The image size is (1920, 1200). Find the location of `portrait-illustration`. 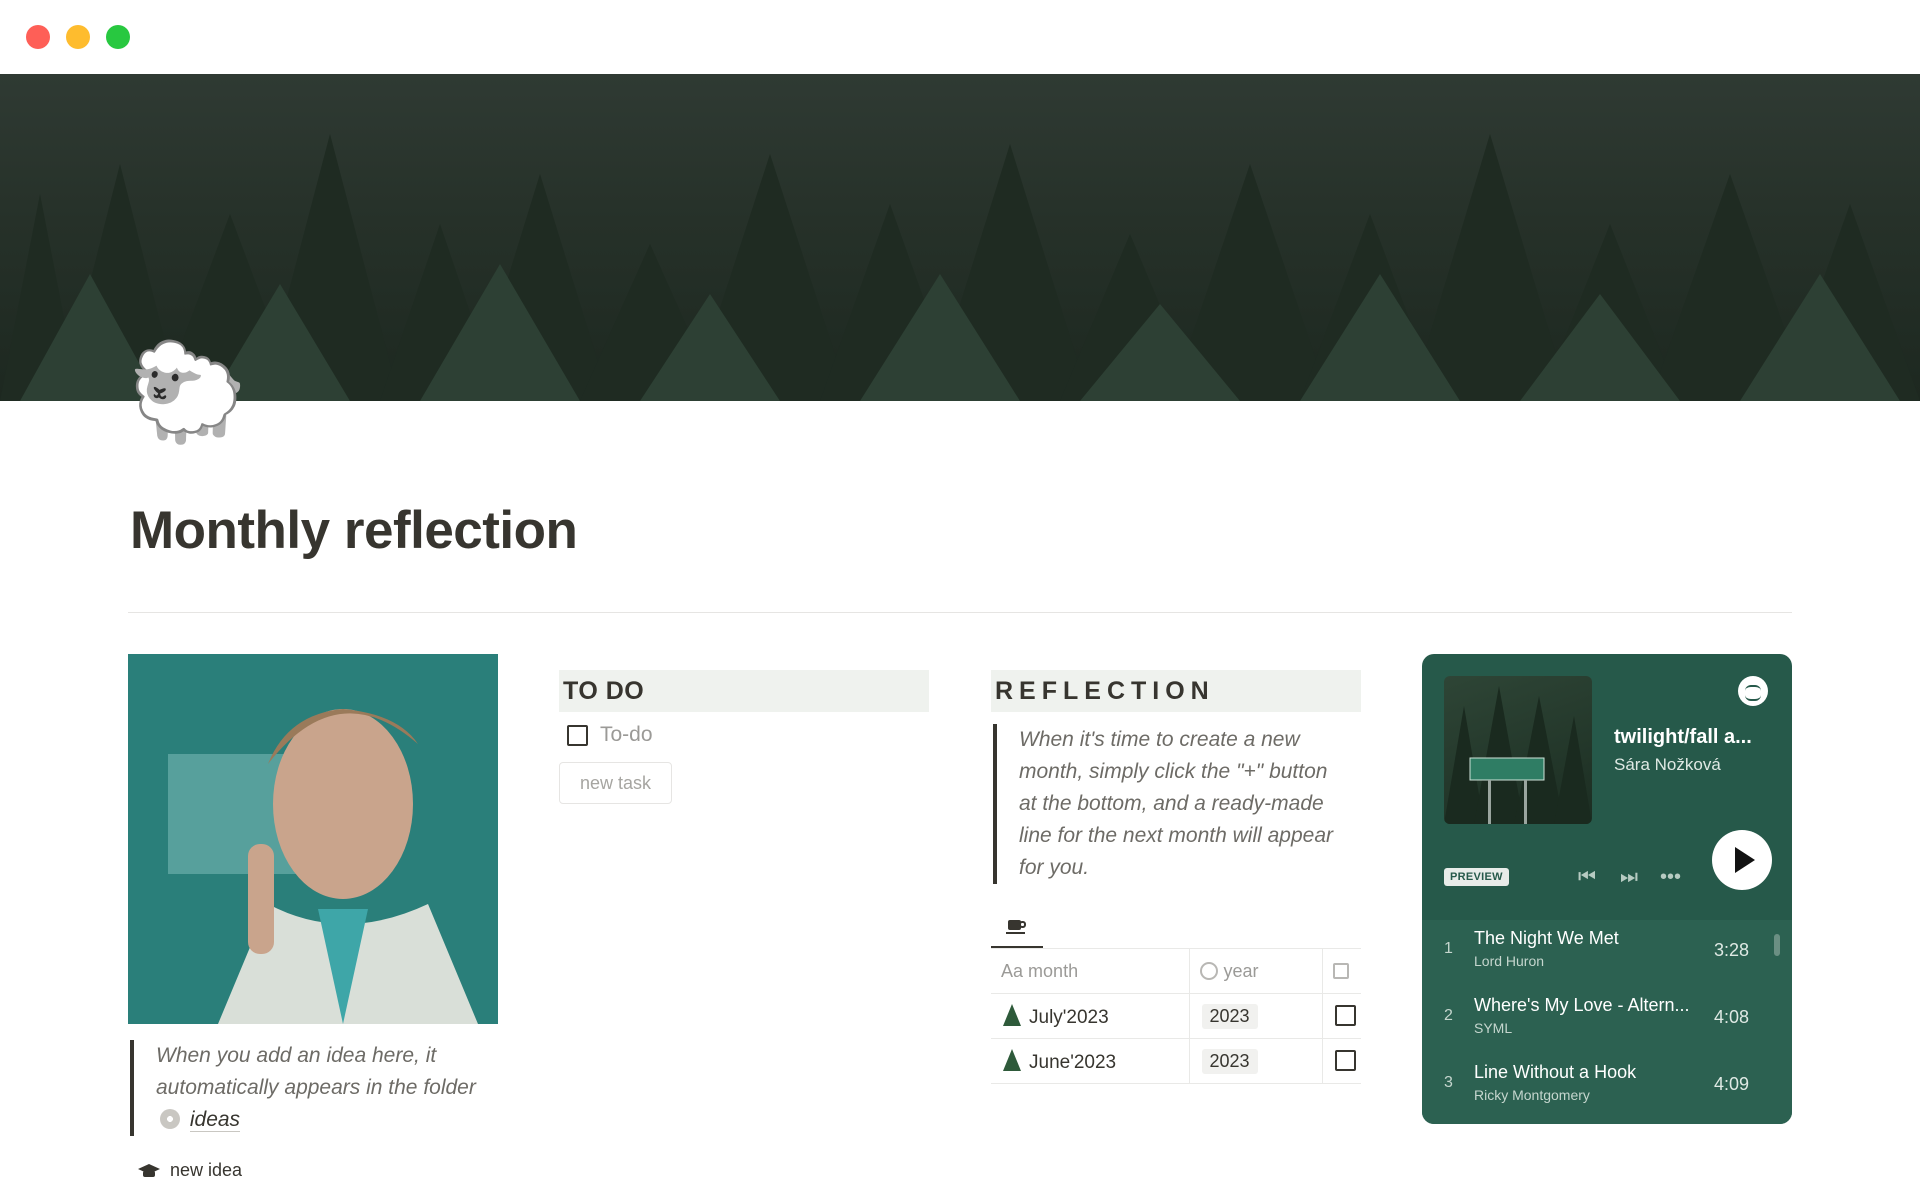

portrait-illustration is located at coordinates (313, 839).